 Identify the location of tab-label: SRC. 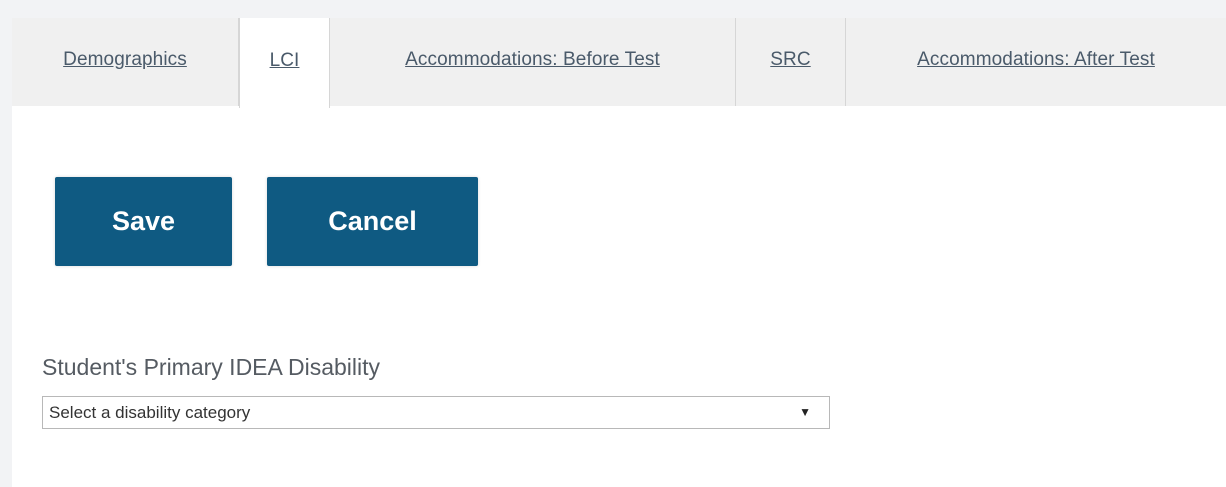
(790, 60).